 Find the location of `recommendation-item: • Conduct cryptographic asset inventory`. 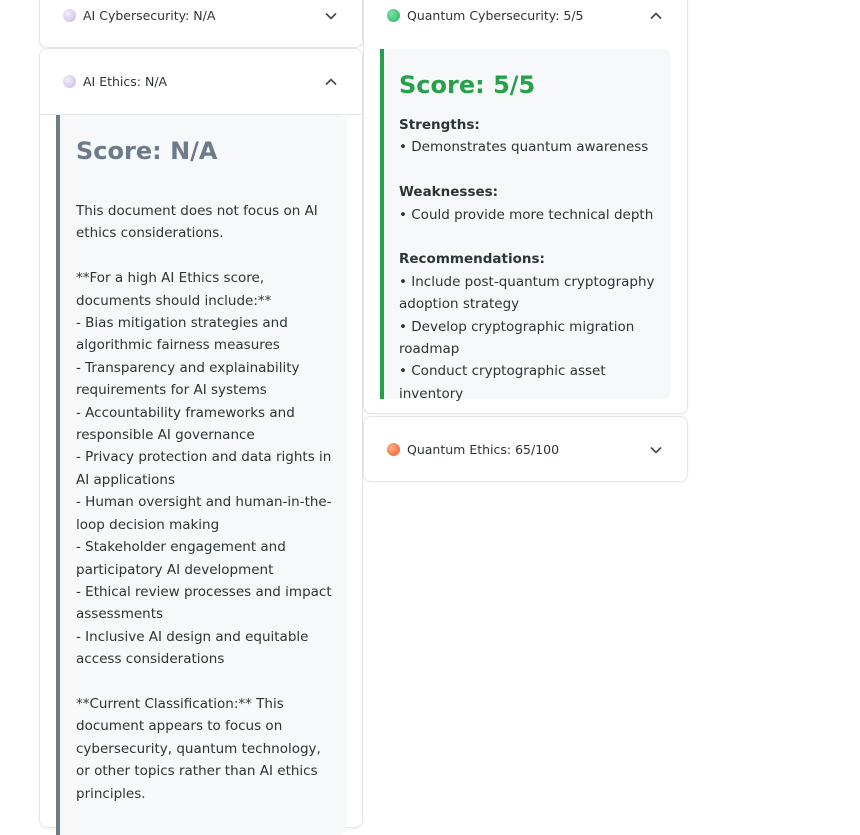

recommendation-item: • Conduct cryptographic asset inventory is located at coordinates (502, 382).